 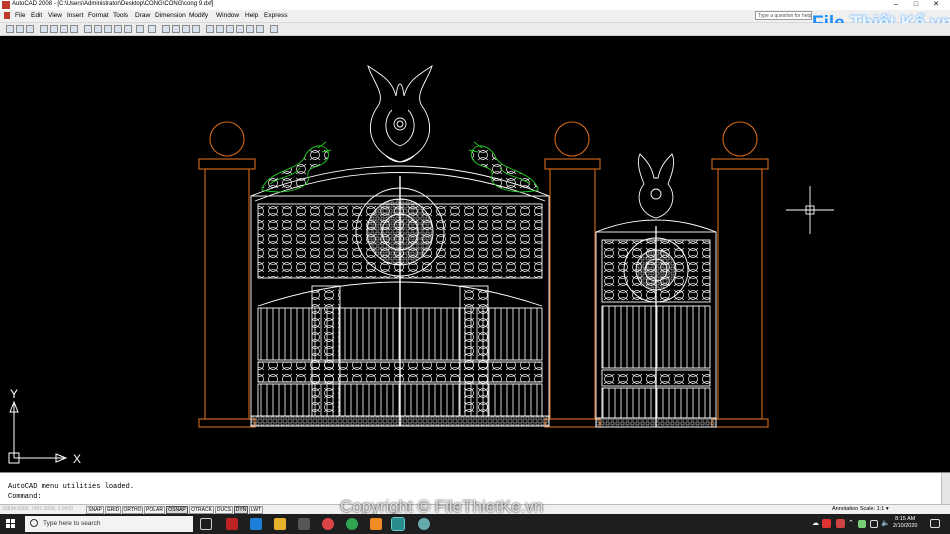 What do you see at coordinates (14, 394) in the screenshot?
I see `axis-y-label: Y` at bounding box center [14, 394].